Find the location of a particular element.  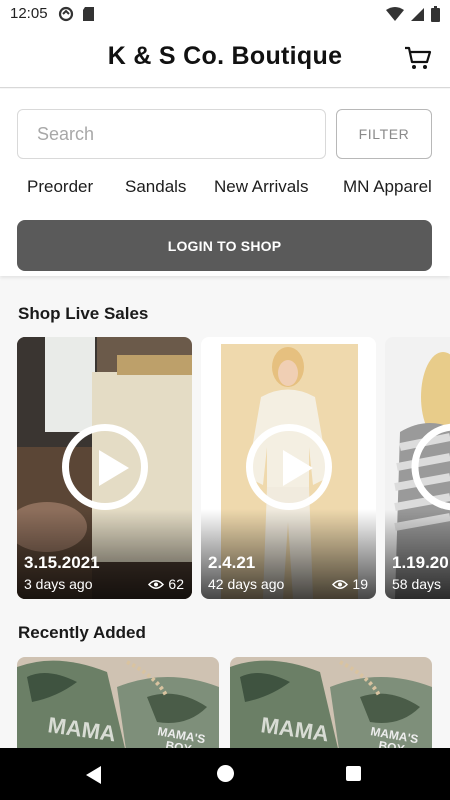

live-sale-age: 3 days ago is located at coordinates (58, 584).